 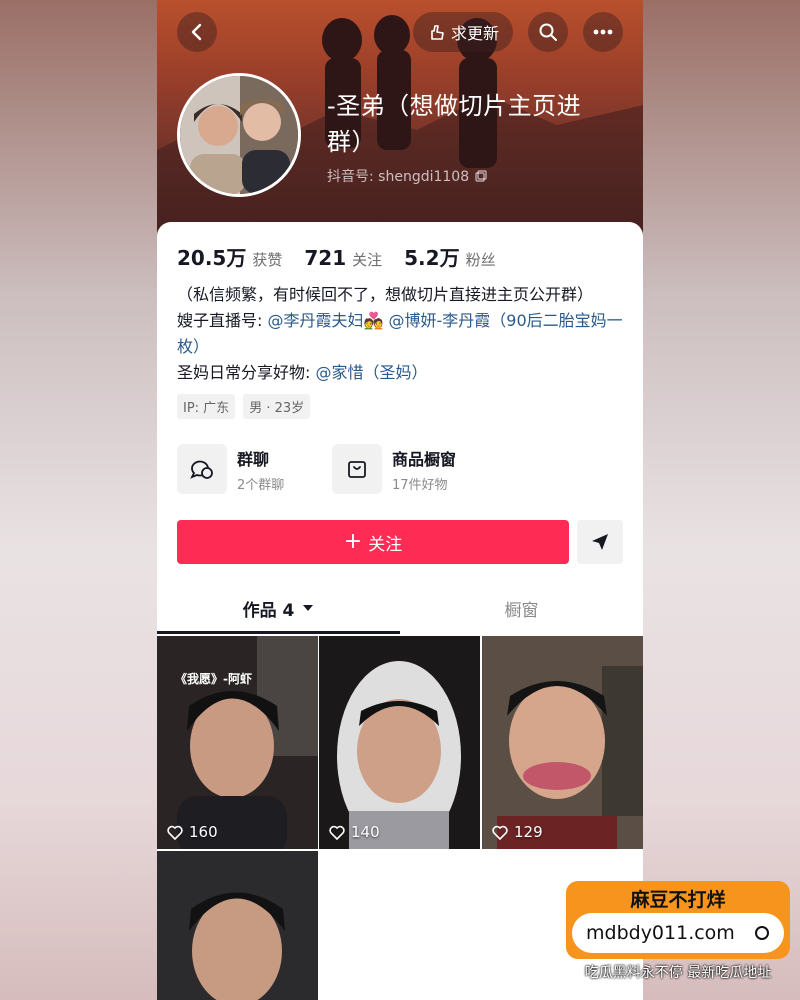 What do you see at coordinates (325, 320) in the screenshot?
I see `mention-link: @李丹霞夫妇💑` at bounding box center [325, 320].